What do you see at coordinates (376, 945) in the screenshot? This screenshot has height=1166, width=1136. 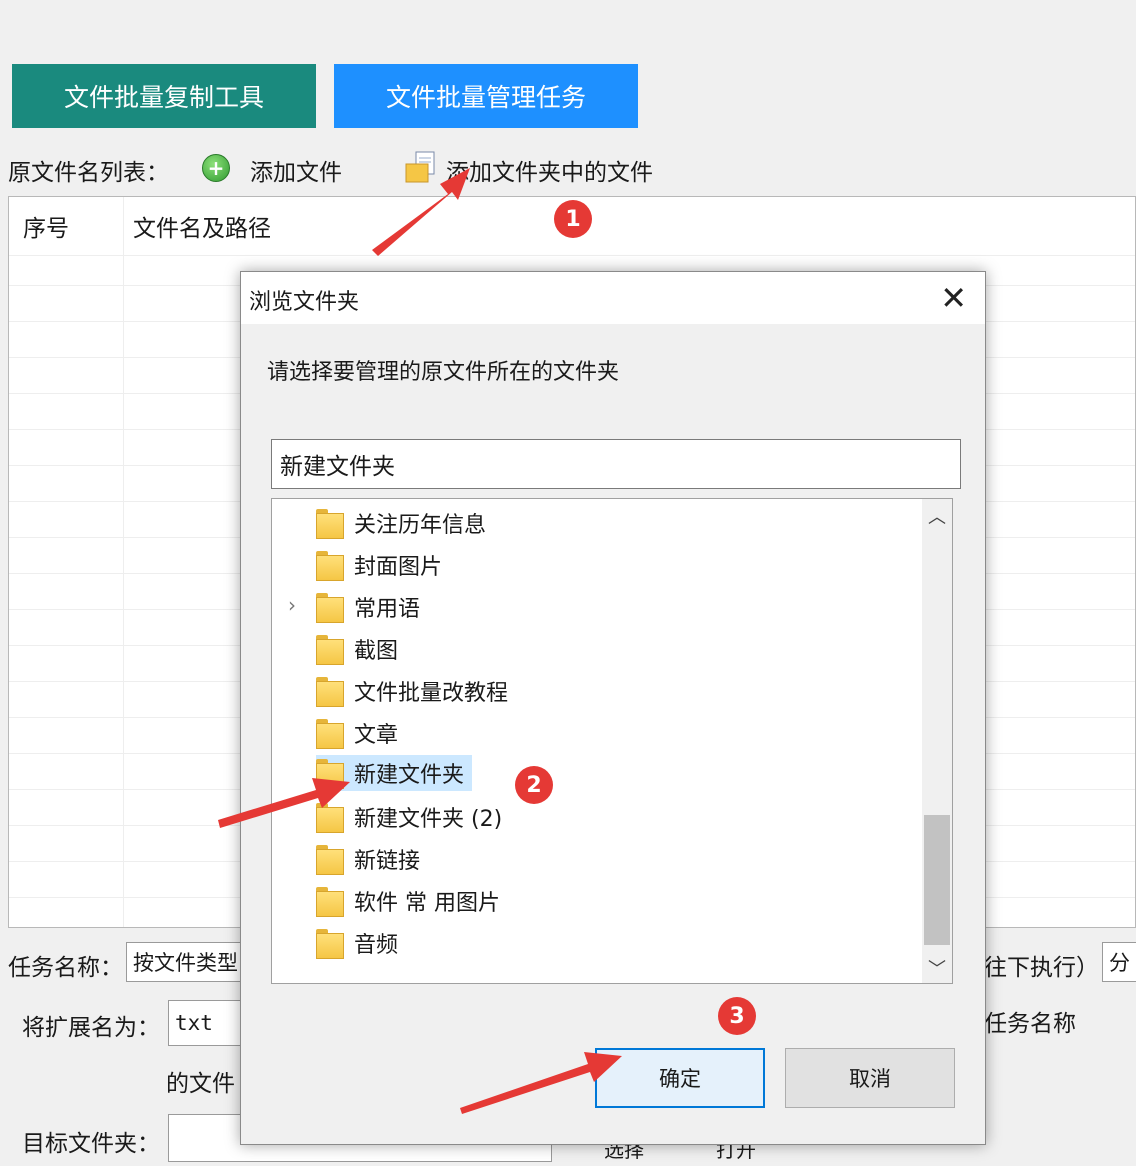 I see `folder-label: 音频` at bounding box center [376, 945].